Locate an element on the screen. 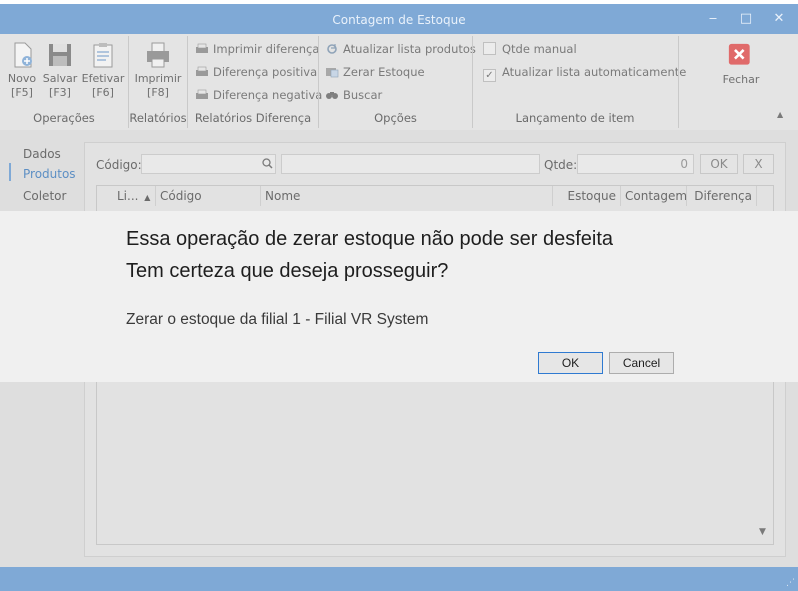  printer-icon is located at coordinates (158, 55).